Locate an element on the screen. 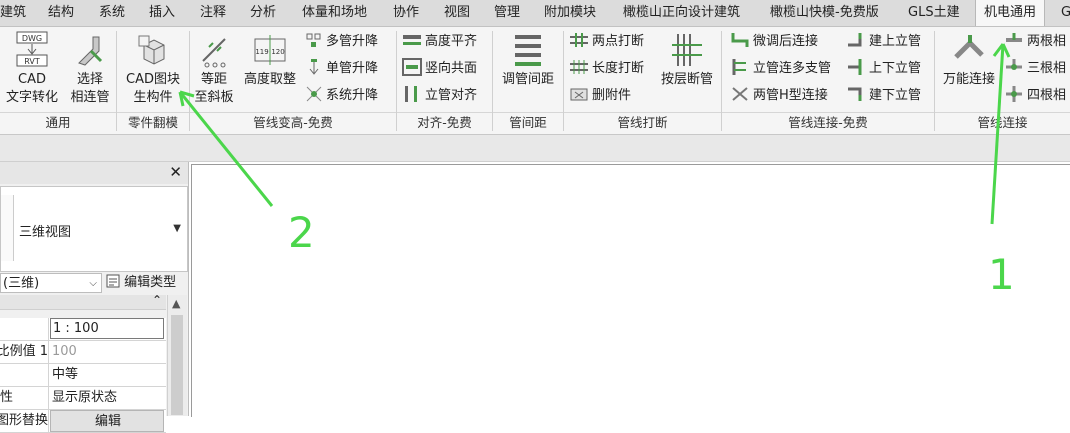 The image size is (1070, 433). delete-fitting-button: 删附件 is located at coordinates (600, 96).